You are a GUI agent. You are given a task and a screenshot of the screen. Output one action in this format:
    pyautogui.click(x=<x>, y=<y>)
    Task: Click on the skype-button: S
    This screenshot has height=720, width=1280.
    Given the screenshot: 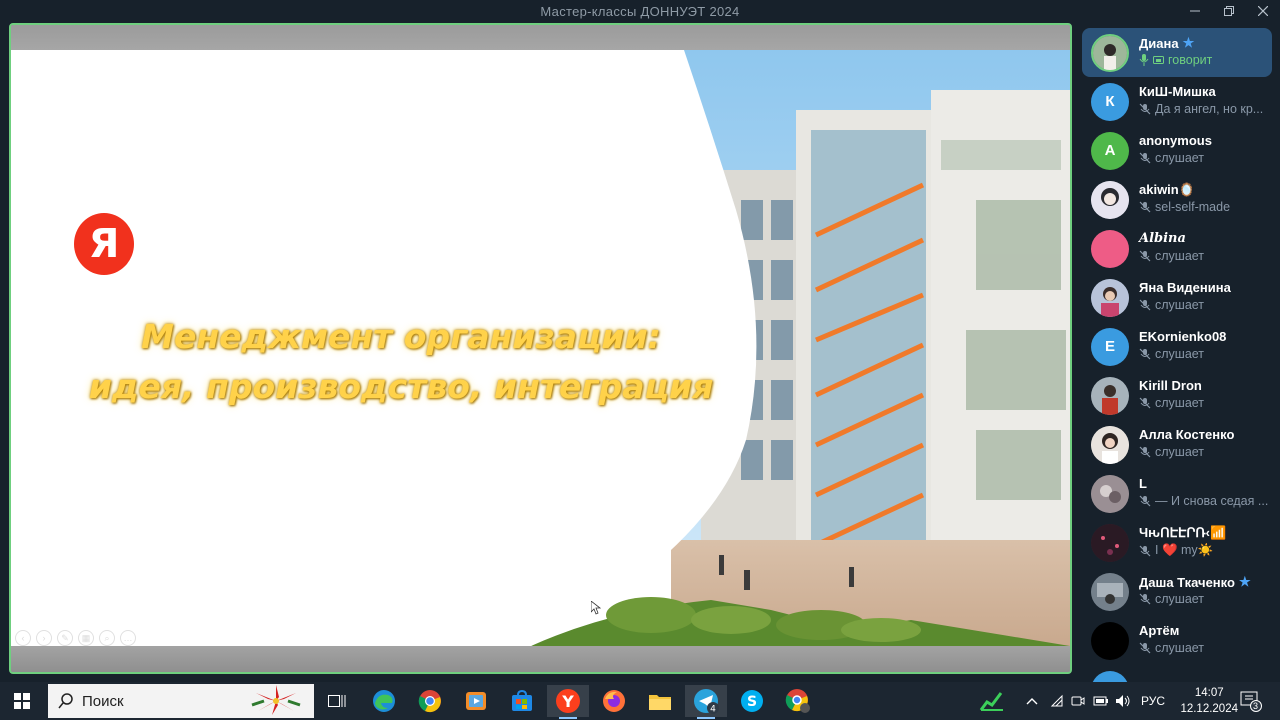 What is the action you would take?
    pyautogui.click(x=752, y=701)
    